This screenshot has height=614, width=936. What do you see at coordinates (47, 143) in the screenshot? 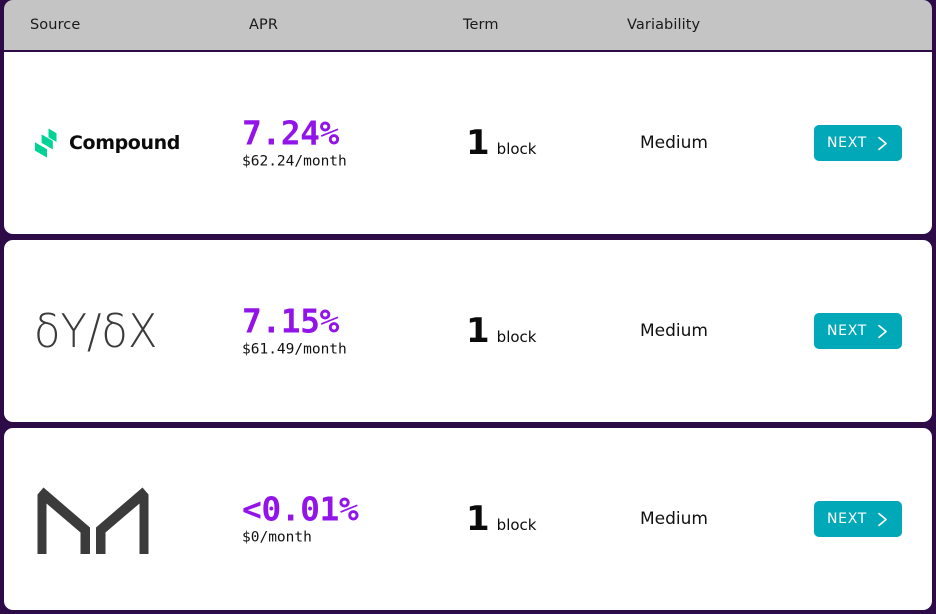
I see `compound-logo-icon` at bounding box center [47, 143].